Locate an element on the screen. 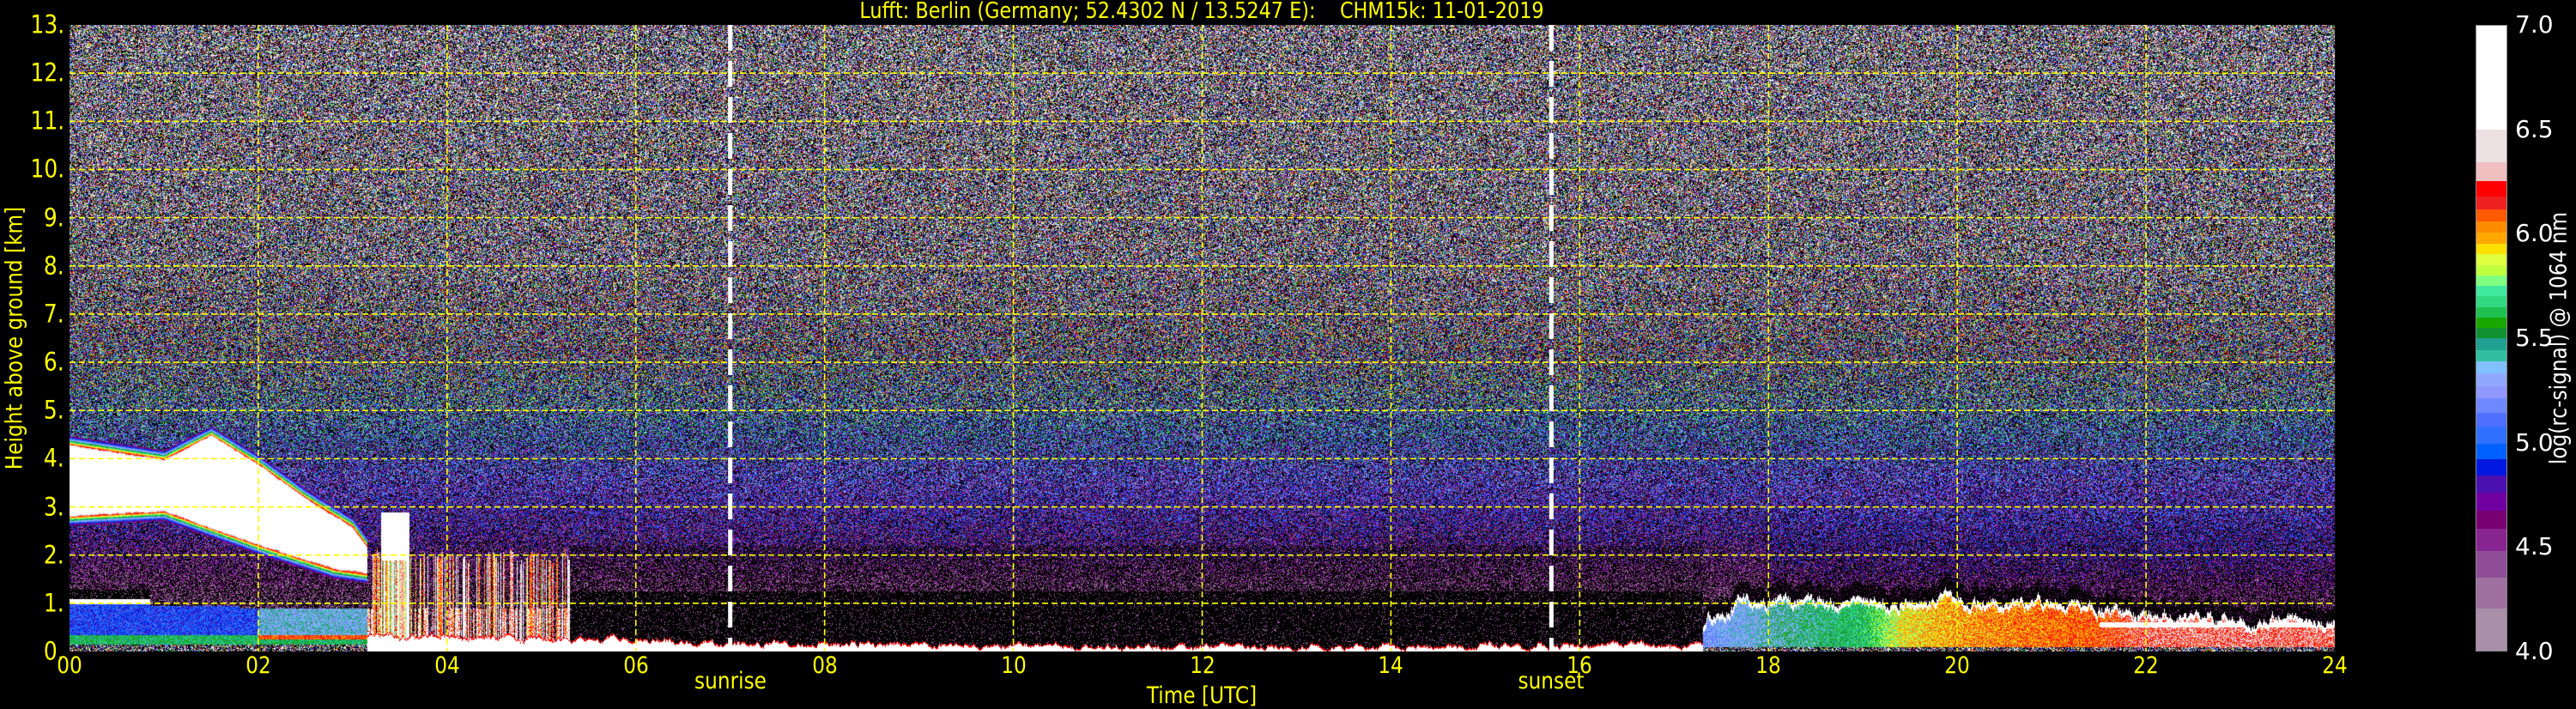 This screenshot has height=709, width=2576. x-tick-label: 20 is located at coordinates (1957, 665).